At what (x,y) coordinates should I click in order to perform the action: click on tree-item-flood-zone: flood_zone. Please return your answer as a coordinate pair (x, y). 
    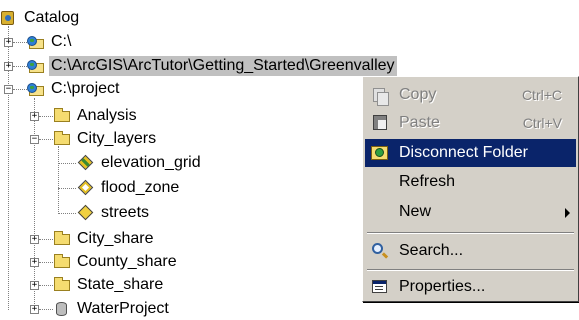
    Looking at the image, I should click on (129, 188).